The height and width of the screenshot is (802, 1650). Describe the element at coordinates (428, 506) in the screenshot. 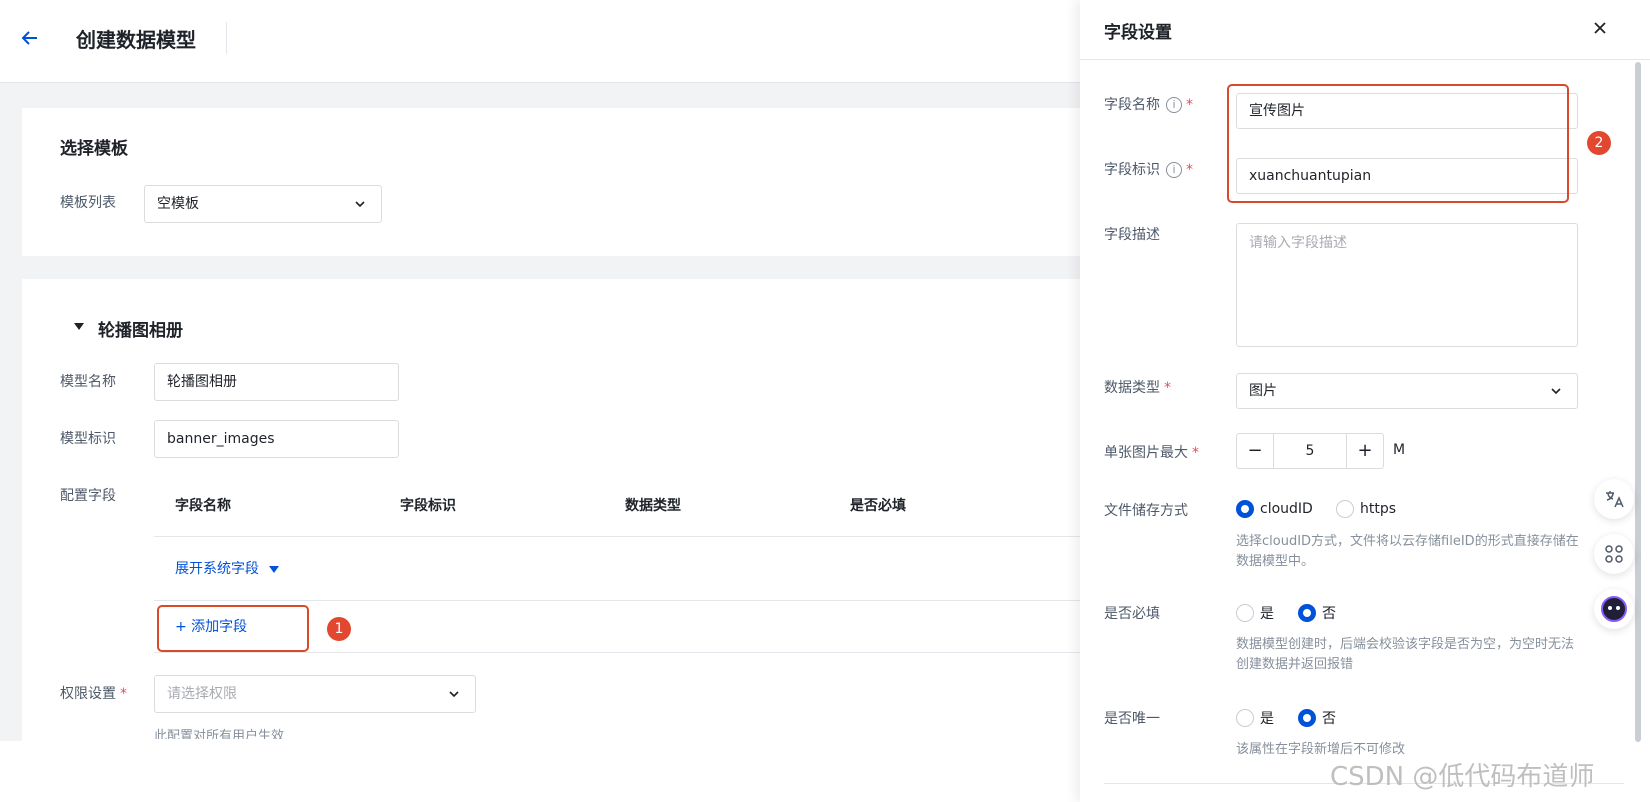

I see `column-header-key: 字段标识` at that location.